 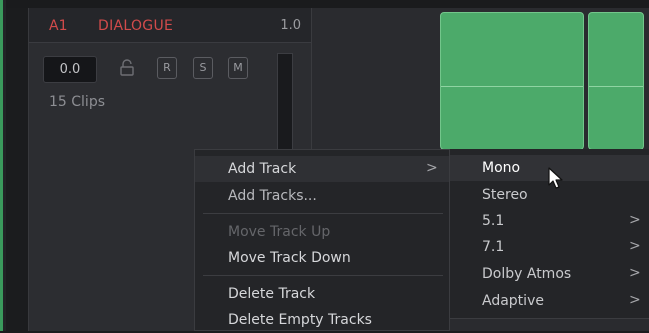 I want to click on record-arm-button: R, so click(x=167, y=68).